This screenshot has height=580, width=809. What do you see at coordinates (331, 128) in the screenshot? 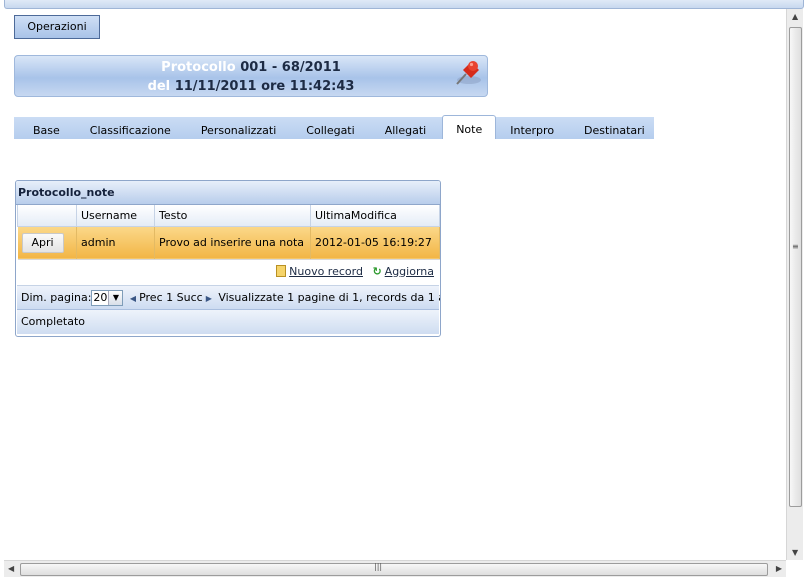
I see `tab-collegati: Collegati` at bounding box center [331, 128].